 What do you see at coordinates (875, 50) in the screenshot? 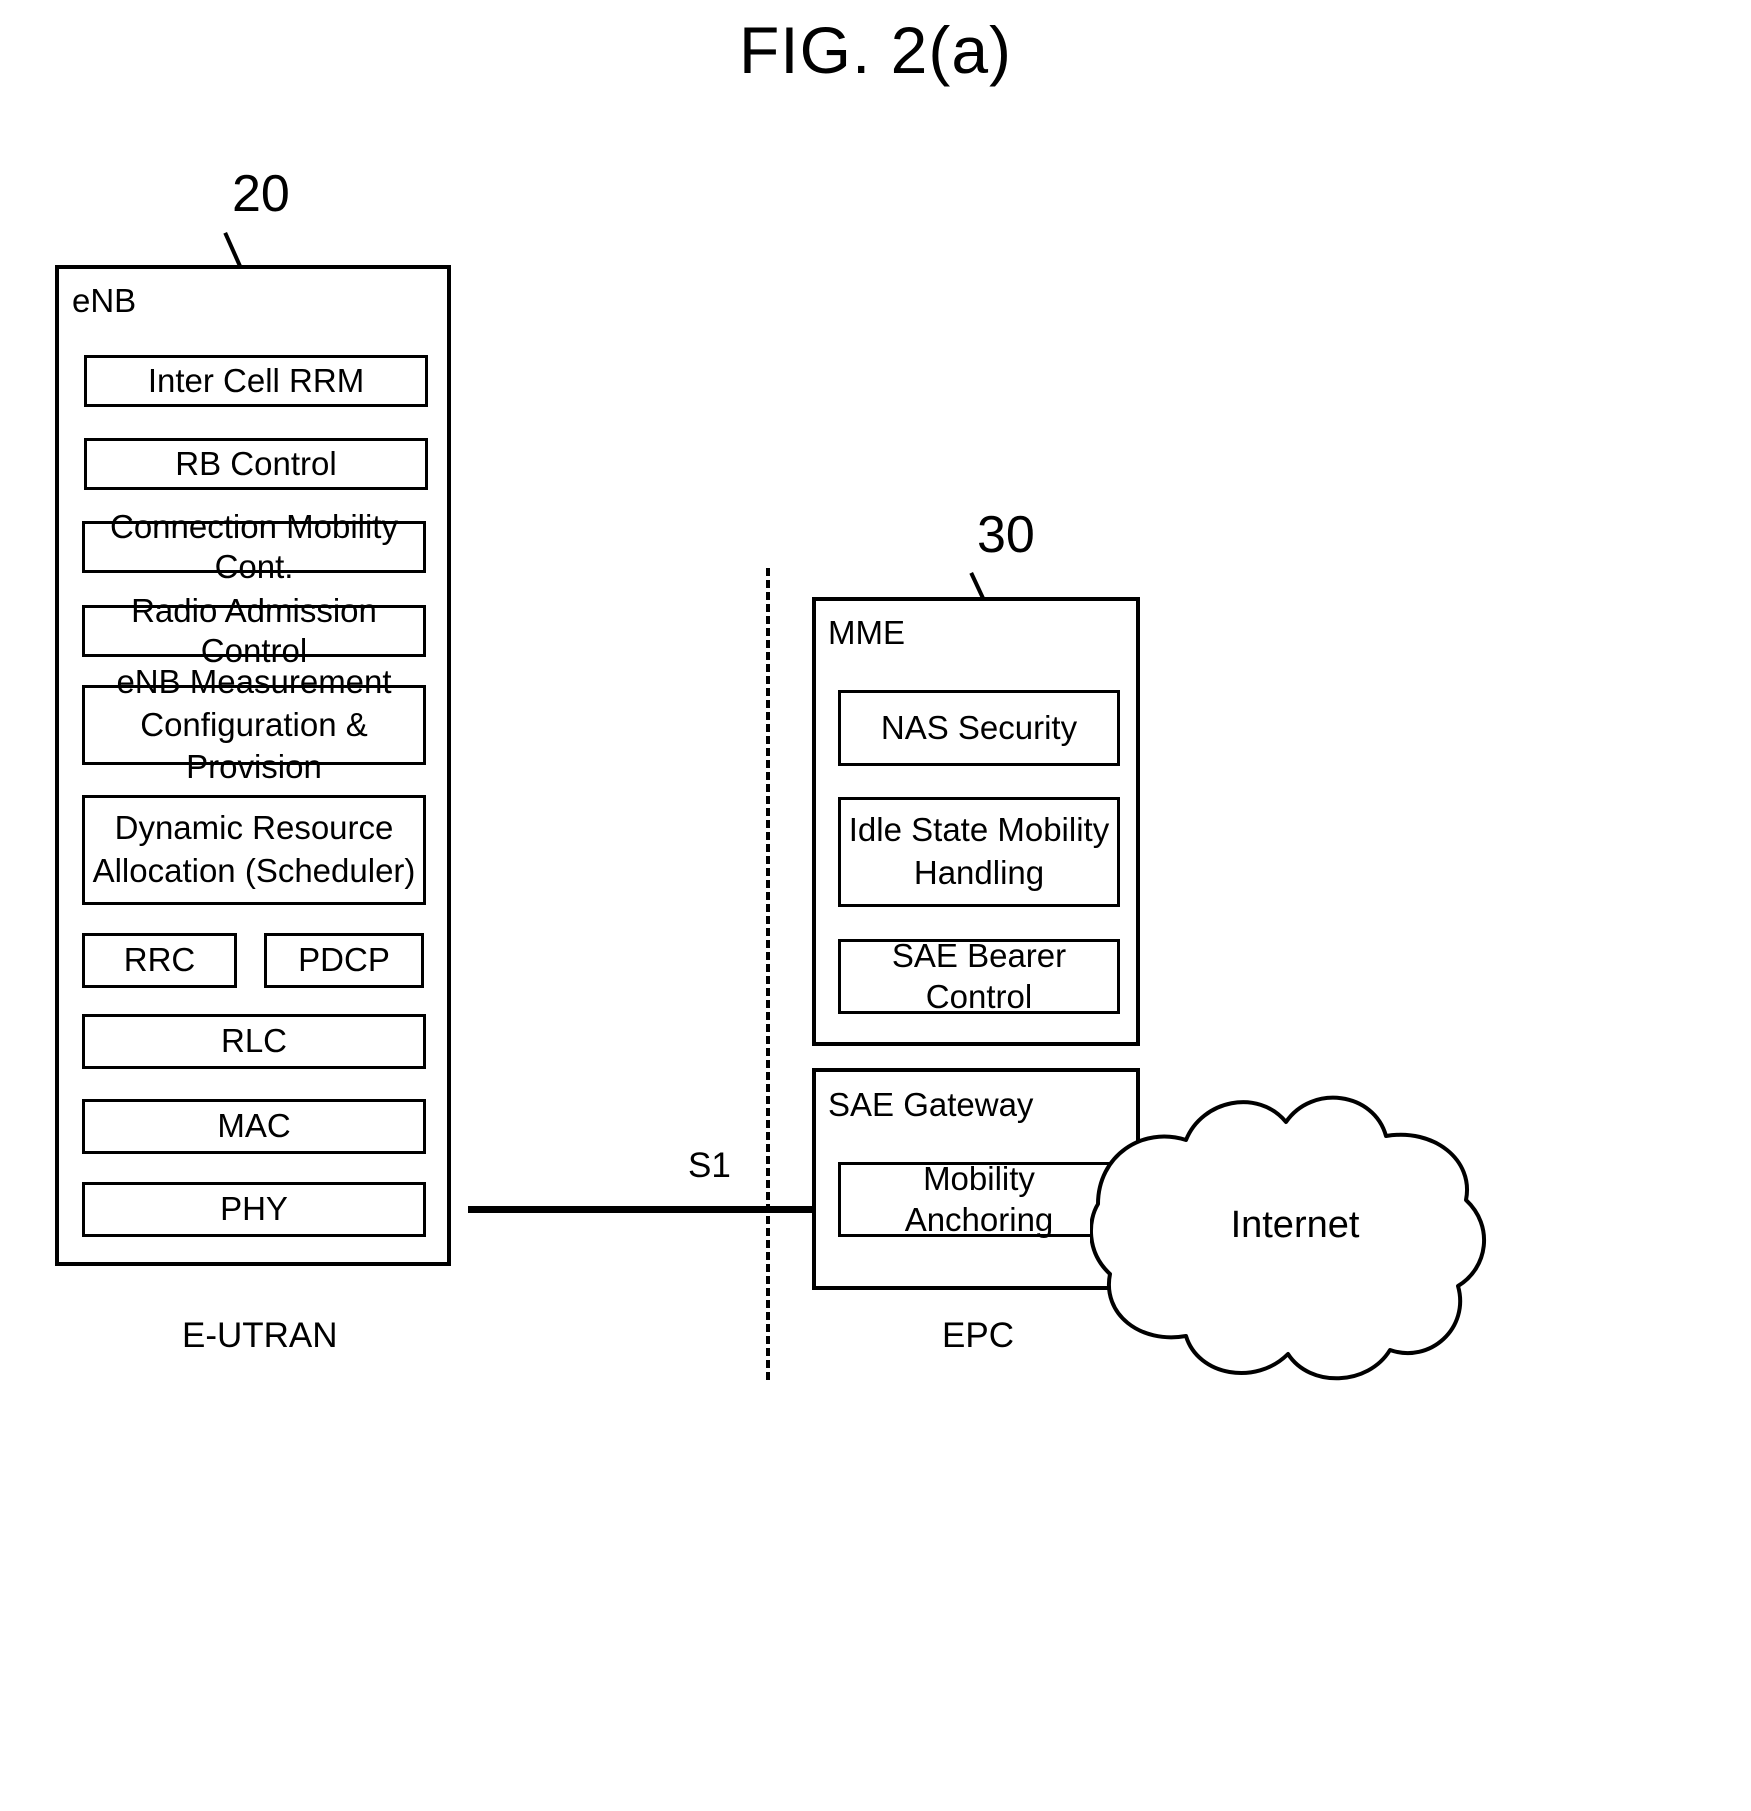
I see `figure-title: FIG. 2(a)` at bounding box center [875, 50].